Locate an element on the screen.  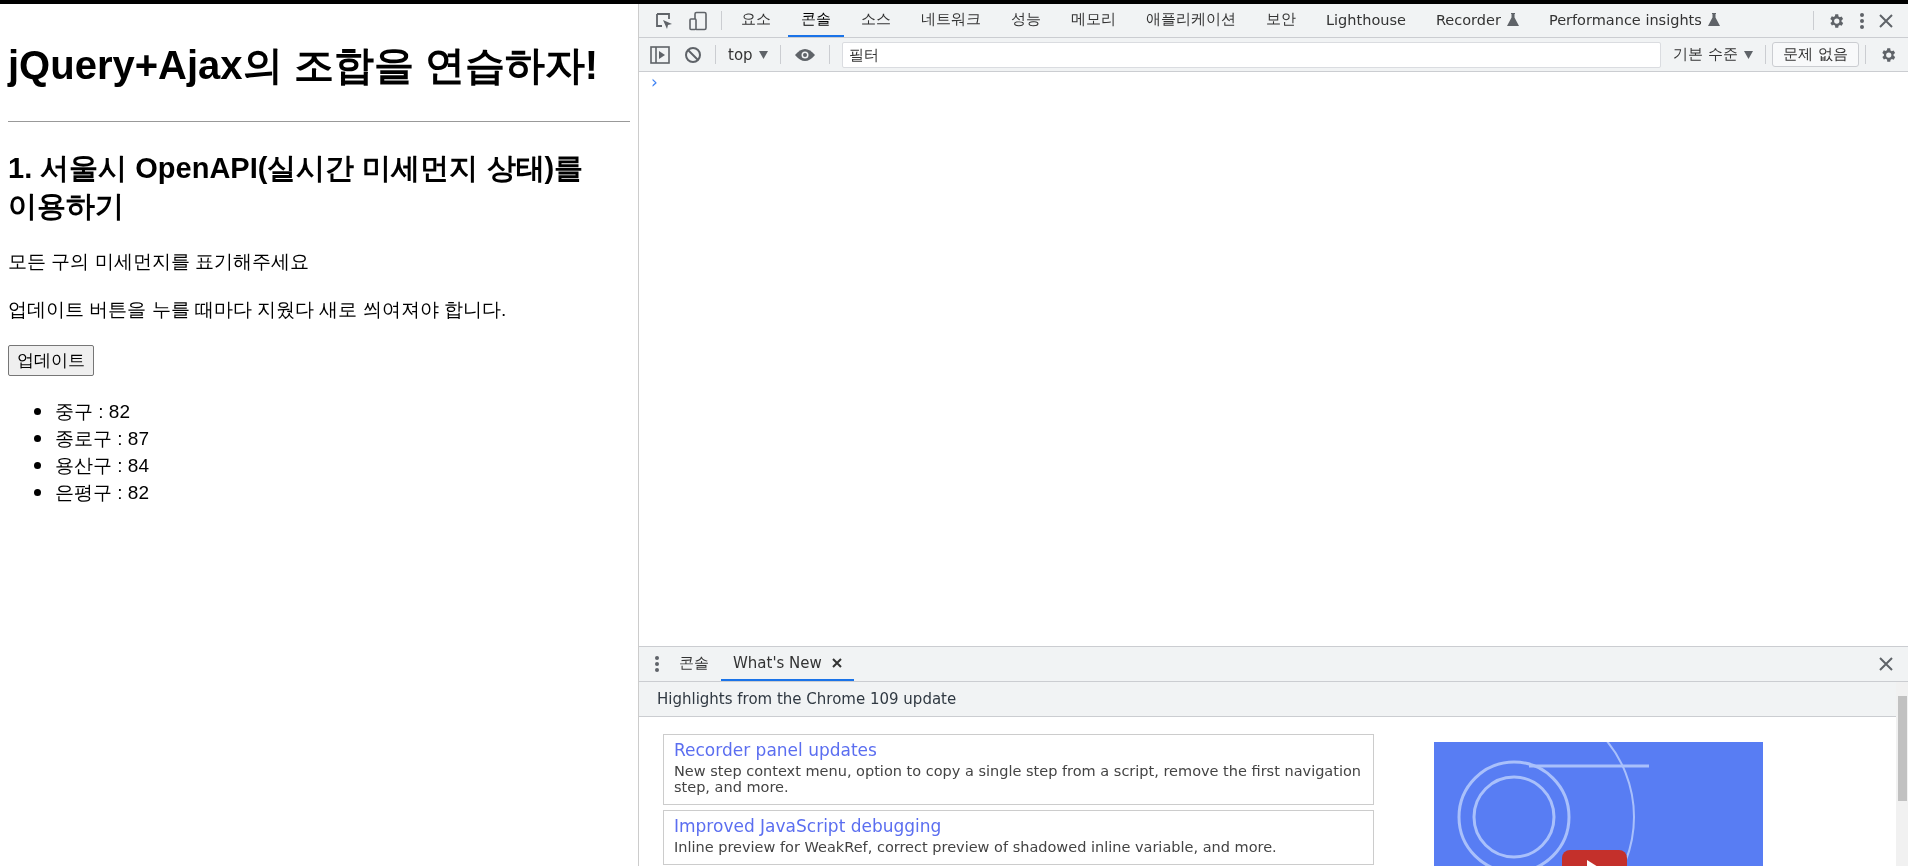
device-icon is located at coordinates (698, 20).